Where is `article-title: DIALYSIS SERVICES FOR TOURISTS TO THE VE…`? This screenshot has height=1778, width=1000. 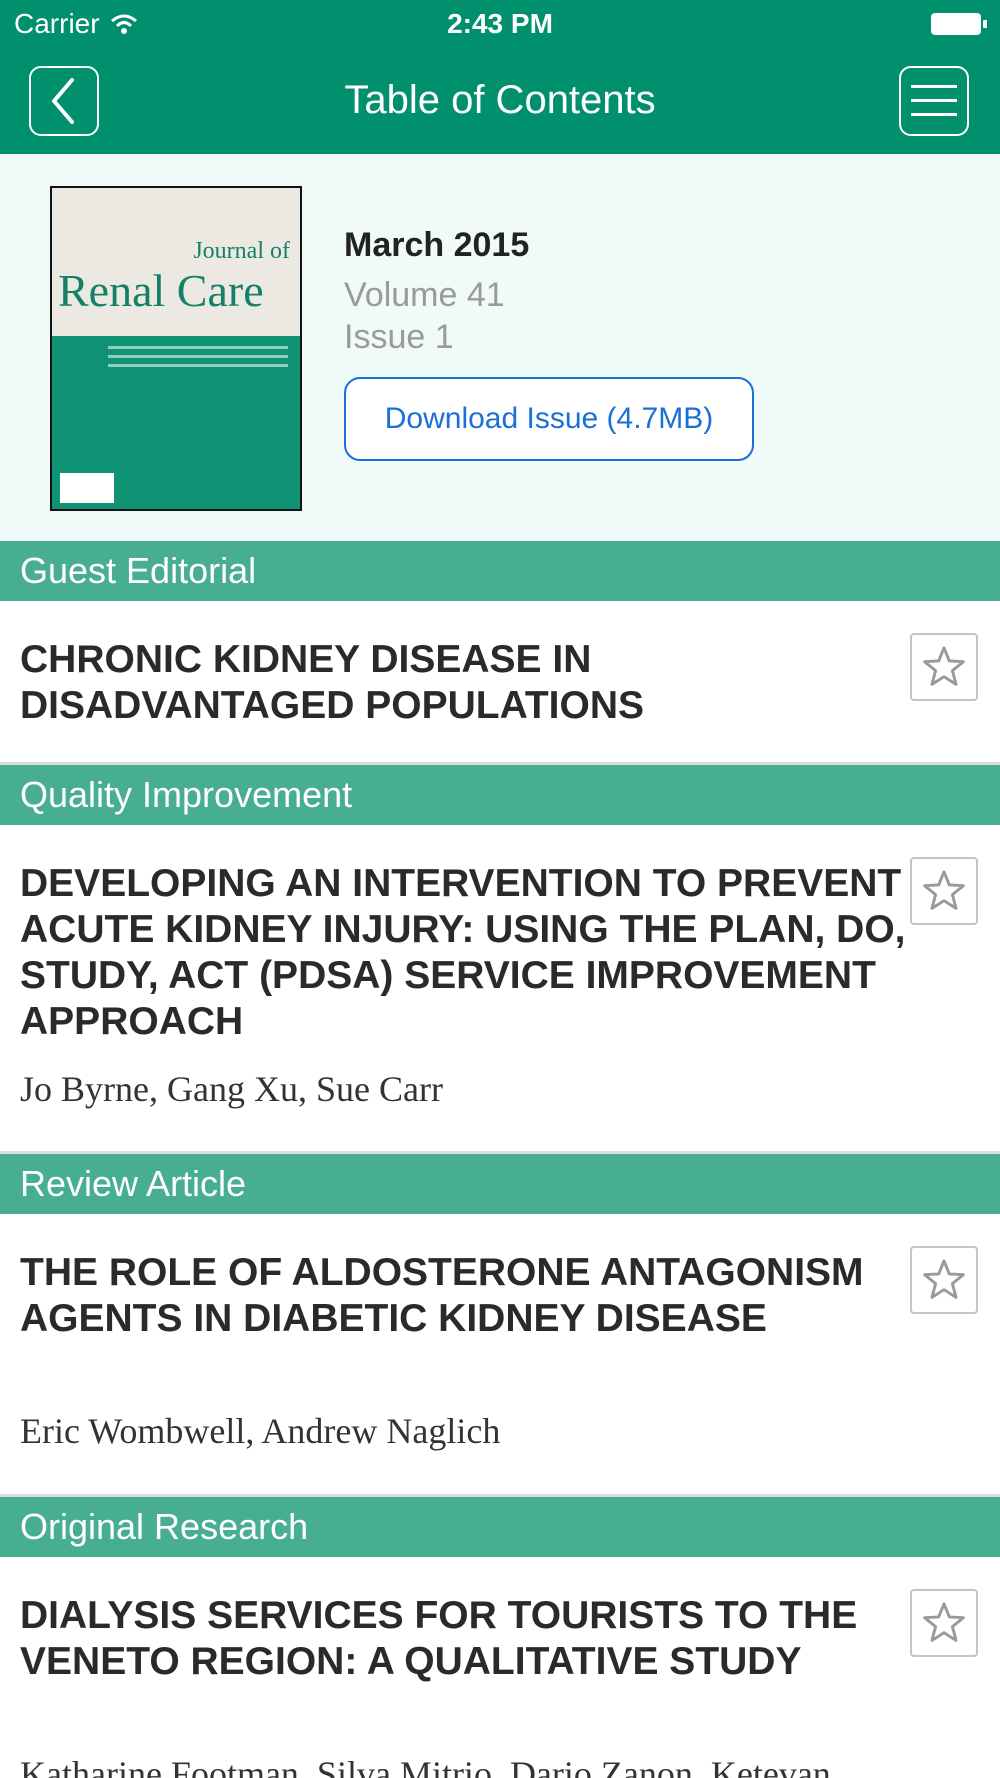
article-title: DIALYSIS SERVICES FOR TOURISTS TO THE VE… is located at coordinates (465, 1639).